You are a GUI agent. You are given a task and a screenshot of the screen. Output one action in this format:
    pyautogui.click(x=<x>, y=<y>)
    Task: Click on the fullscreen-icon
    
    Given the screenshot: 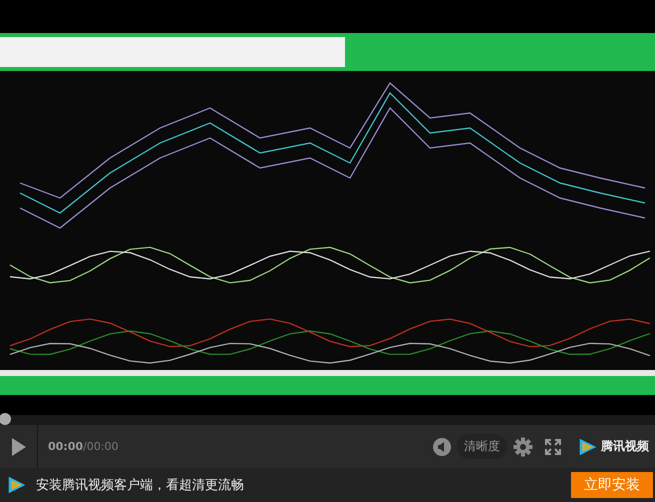 What is the action you would take?
    pyautogui.click(x=553, y=446)
    